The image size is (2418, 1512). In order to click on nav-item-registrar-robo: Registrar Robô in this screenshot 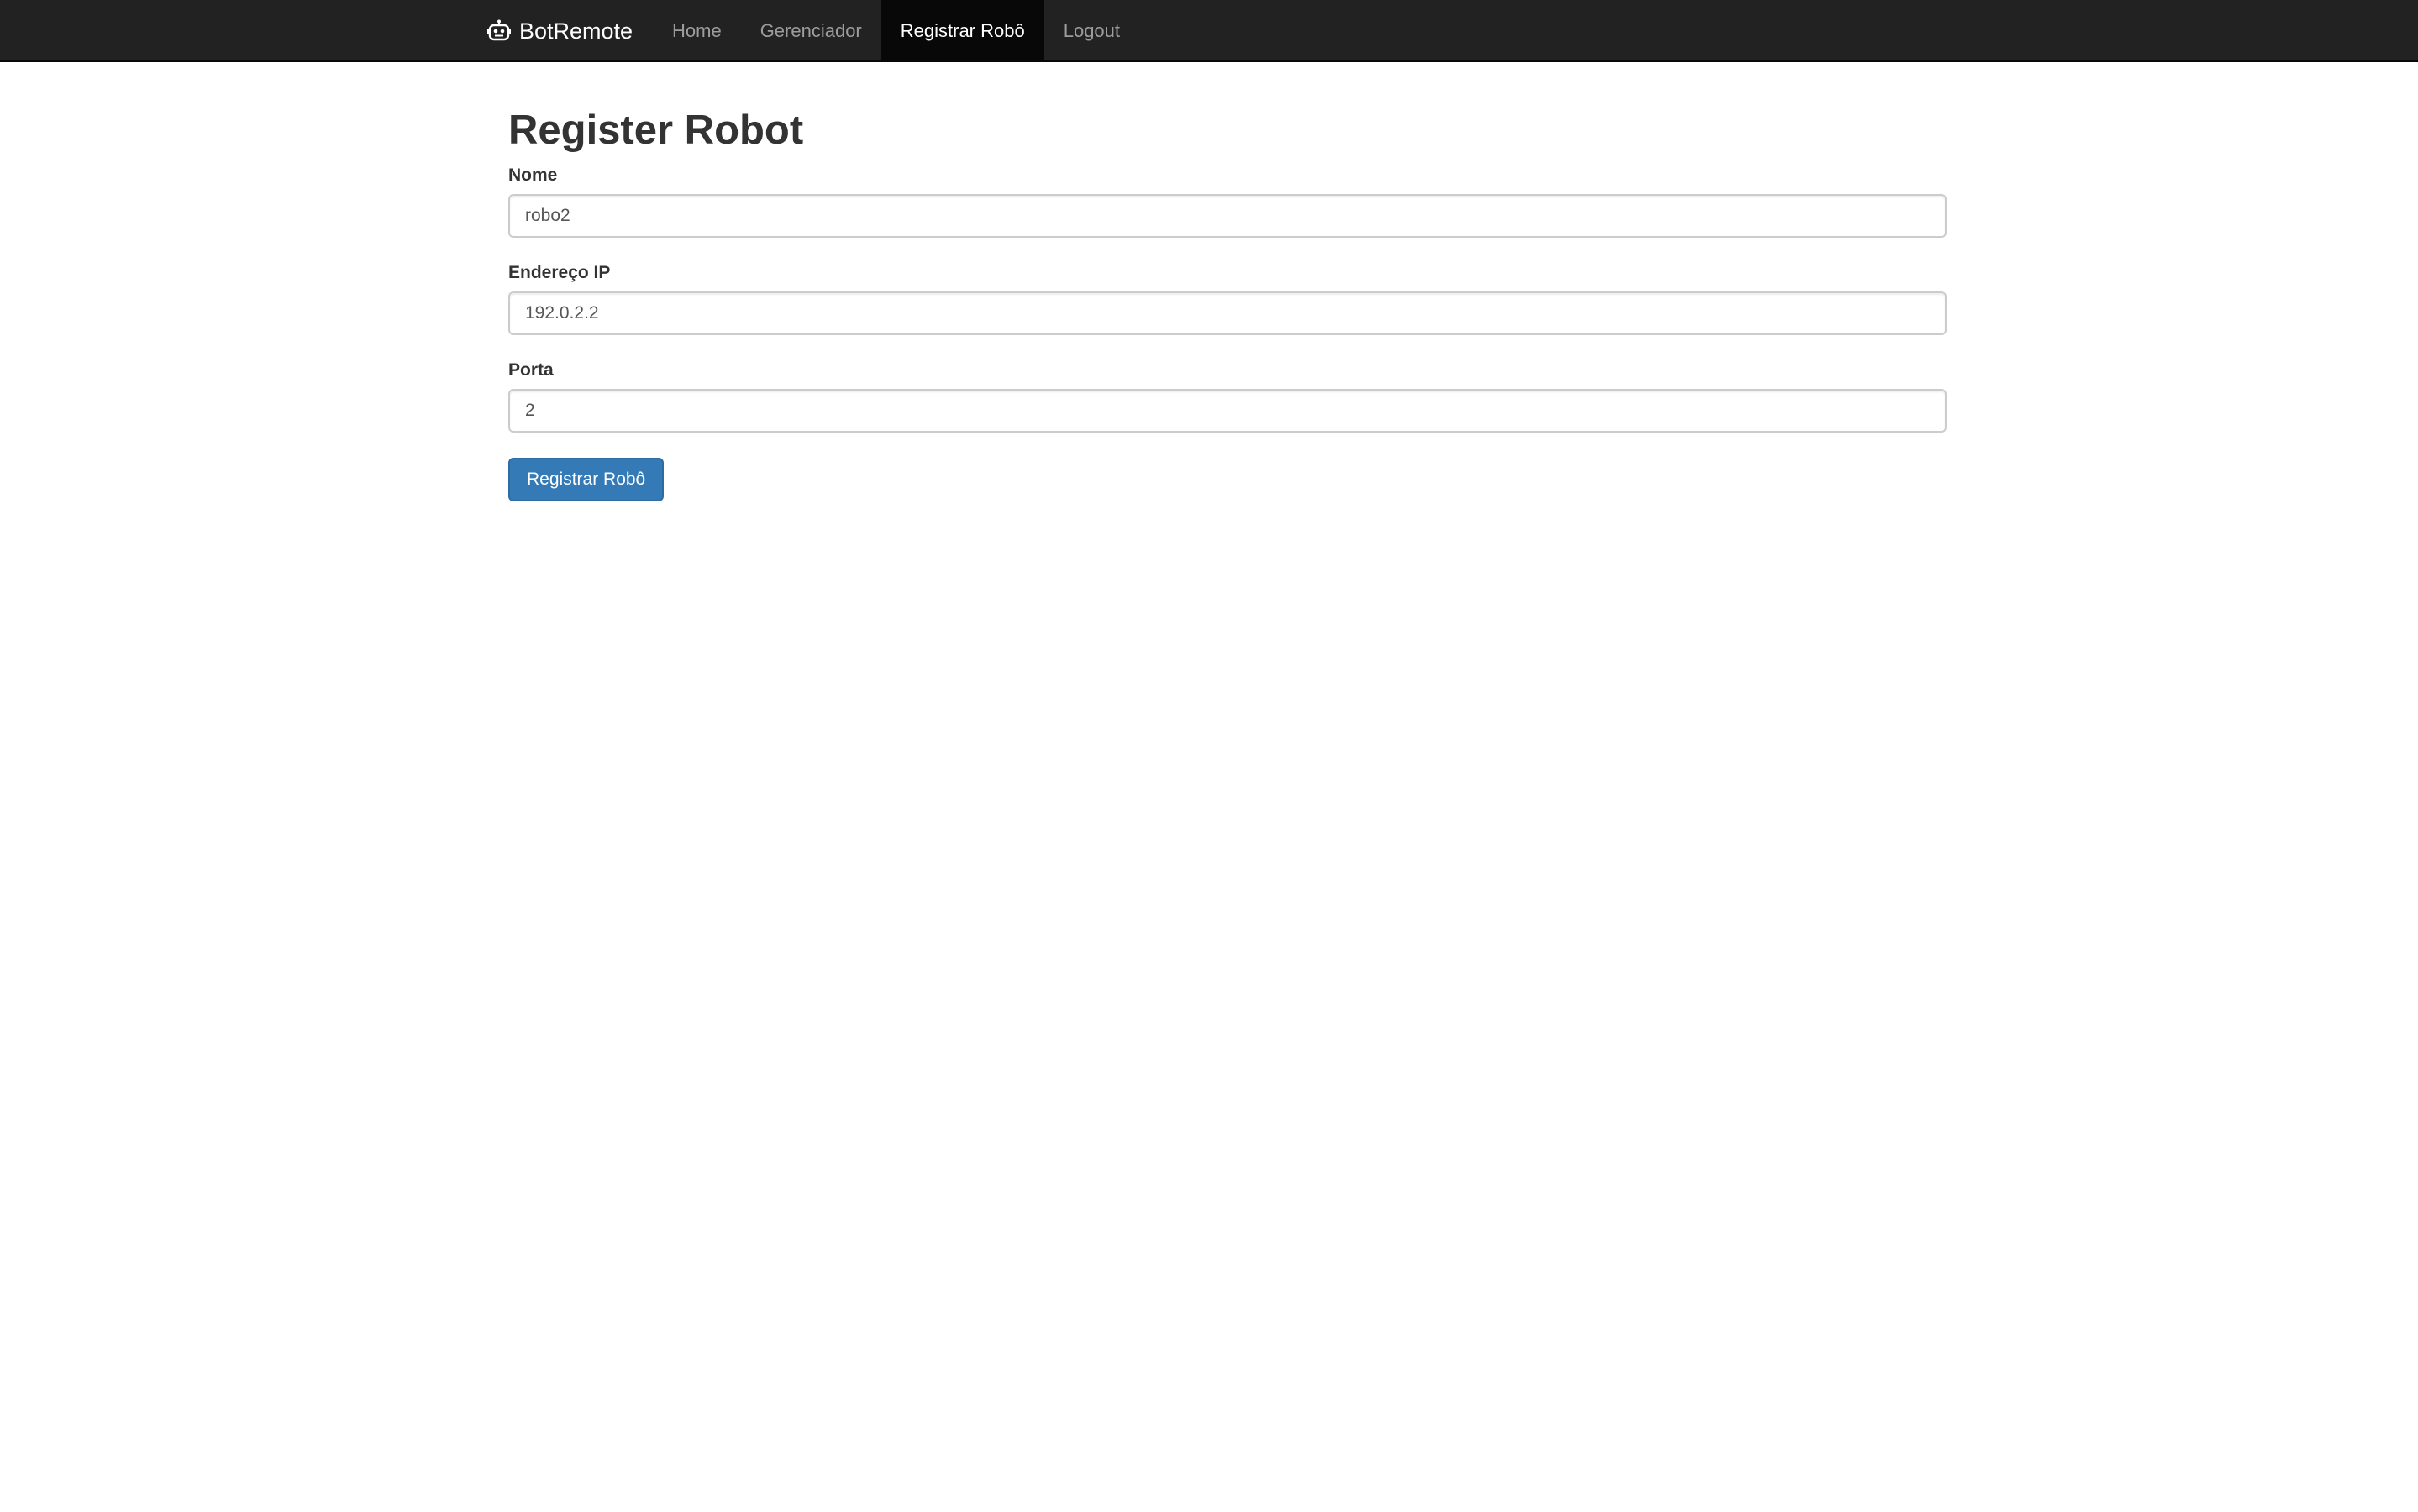, I will do `click(962, 31)`.